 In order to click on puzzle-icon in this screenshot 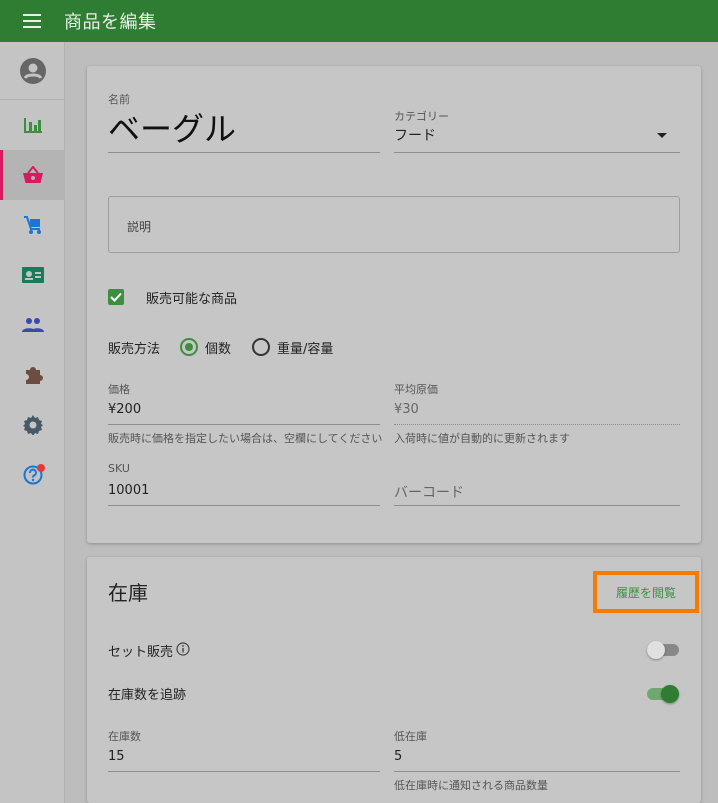, I will do `click(34, 375)`.